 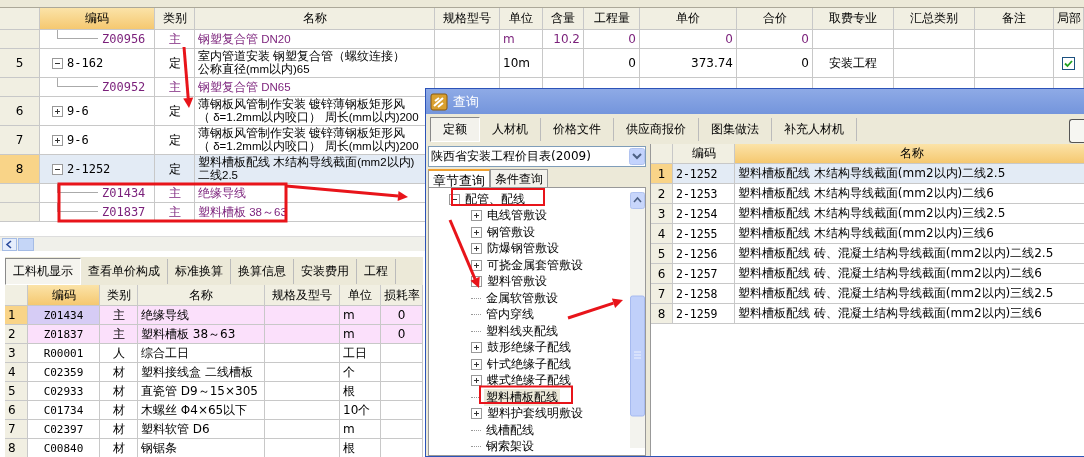 I want to click on result-row: 3 2-1254 塑料槽板配线 木结构导线截面(mm2以内)三线2.5, so click(x=867, y=214).